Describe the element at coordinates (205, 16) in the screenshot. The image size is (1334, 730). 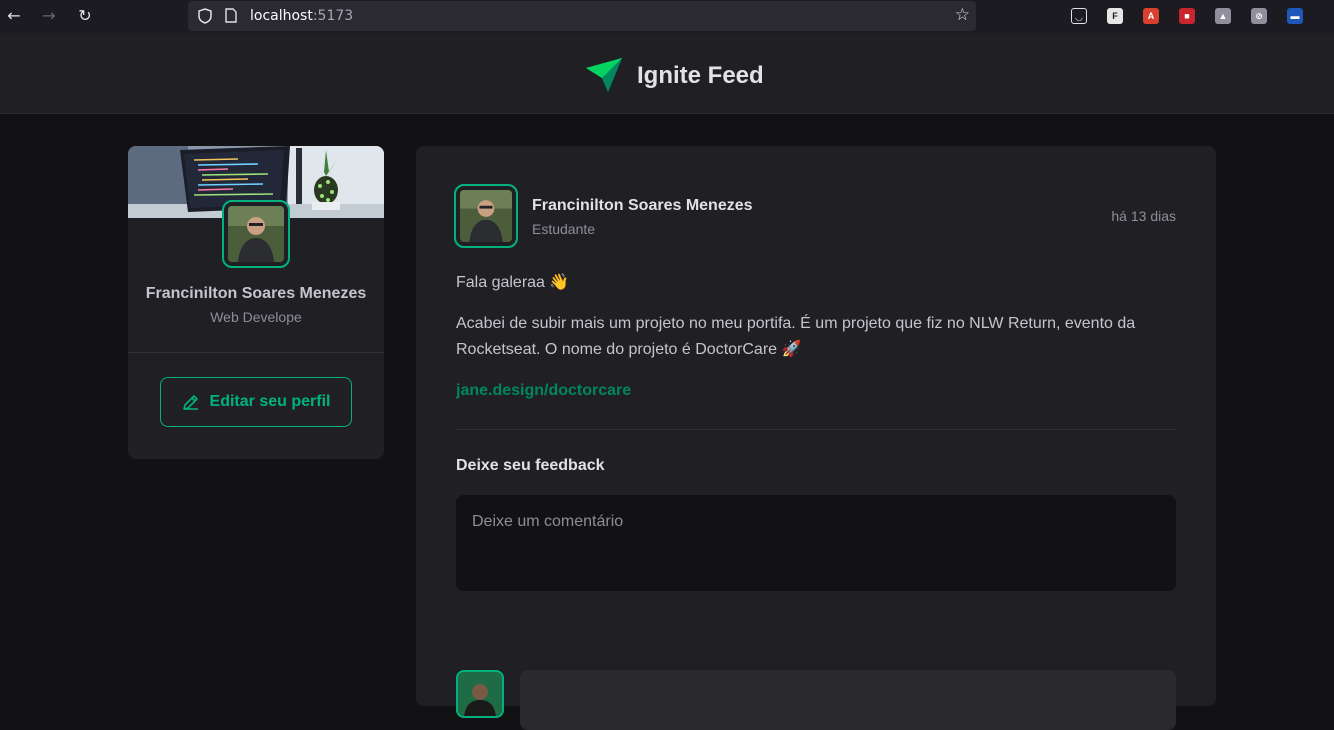
I see `tracking-shield-icon` at that location.